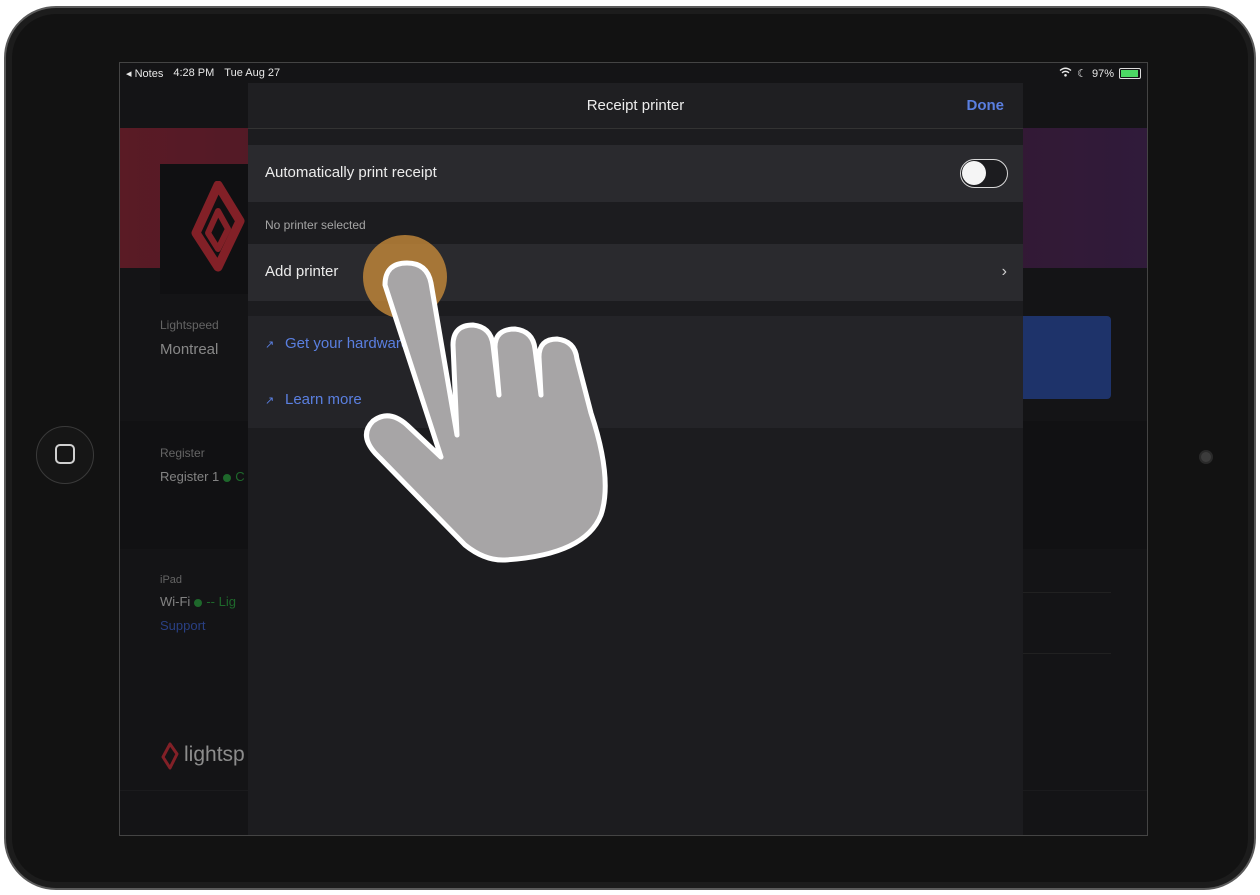 Image resolution: width=1260 pixels, height=895 pixels. What do you see at coordinates (635, 272) in the screenshot?
I see `add-printer-row: Add printer ›` at bounding box center [635, 272].